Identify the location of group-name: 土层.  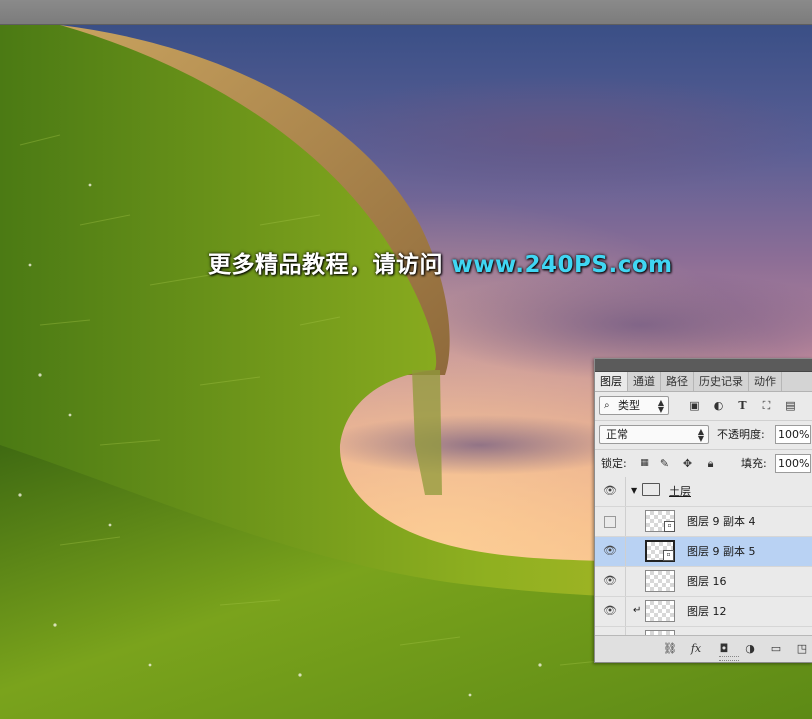
(680, 491).